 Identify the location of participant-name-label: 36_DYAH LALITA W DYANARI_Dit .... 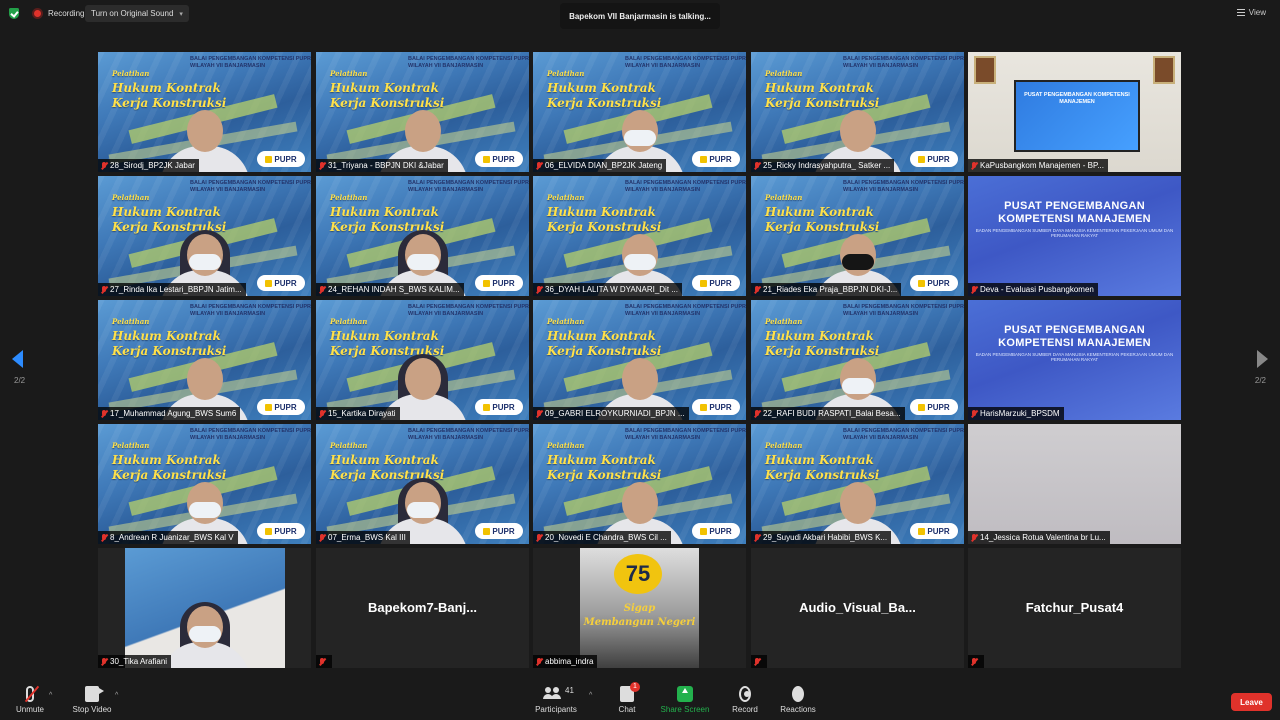
(607, 289).